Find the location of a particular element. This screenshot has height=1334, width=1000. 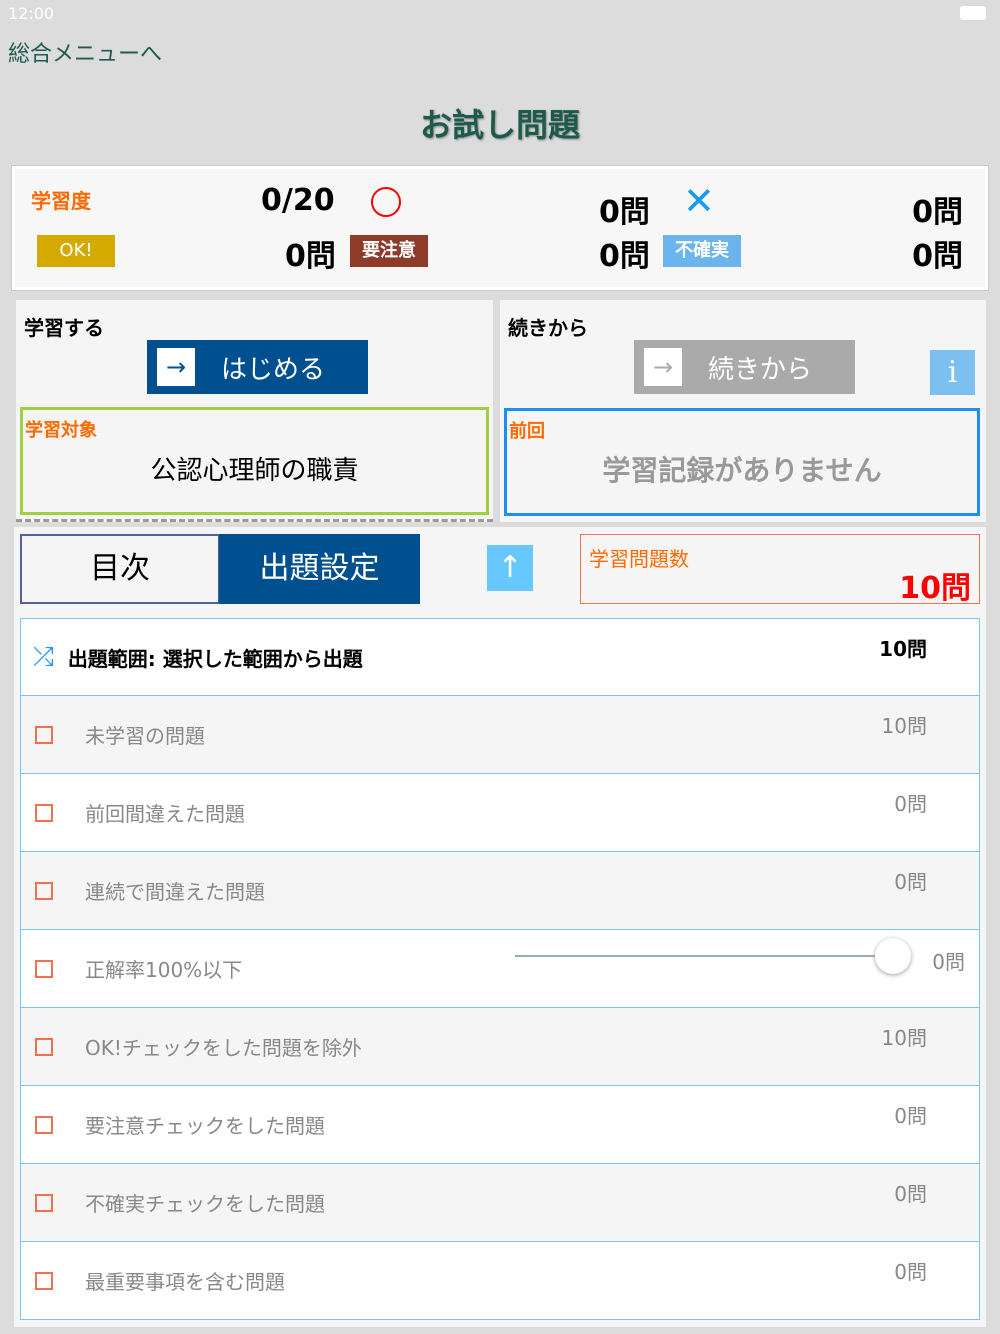

summary-label: 学習度 is located at coordinates (61, 201).